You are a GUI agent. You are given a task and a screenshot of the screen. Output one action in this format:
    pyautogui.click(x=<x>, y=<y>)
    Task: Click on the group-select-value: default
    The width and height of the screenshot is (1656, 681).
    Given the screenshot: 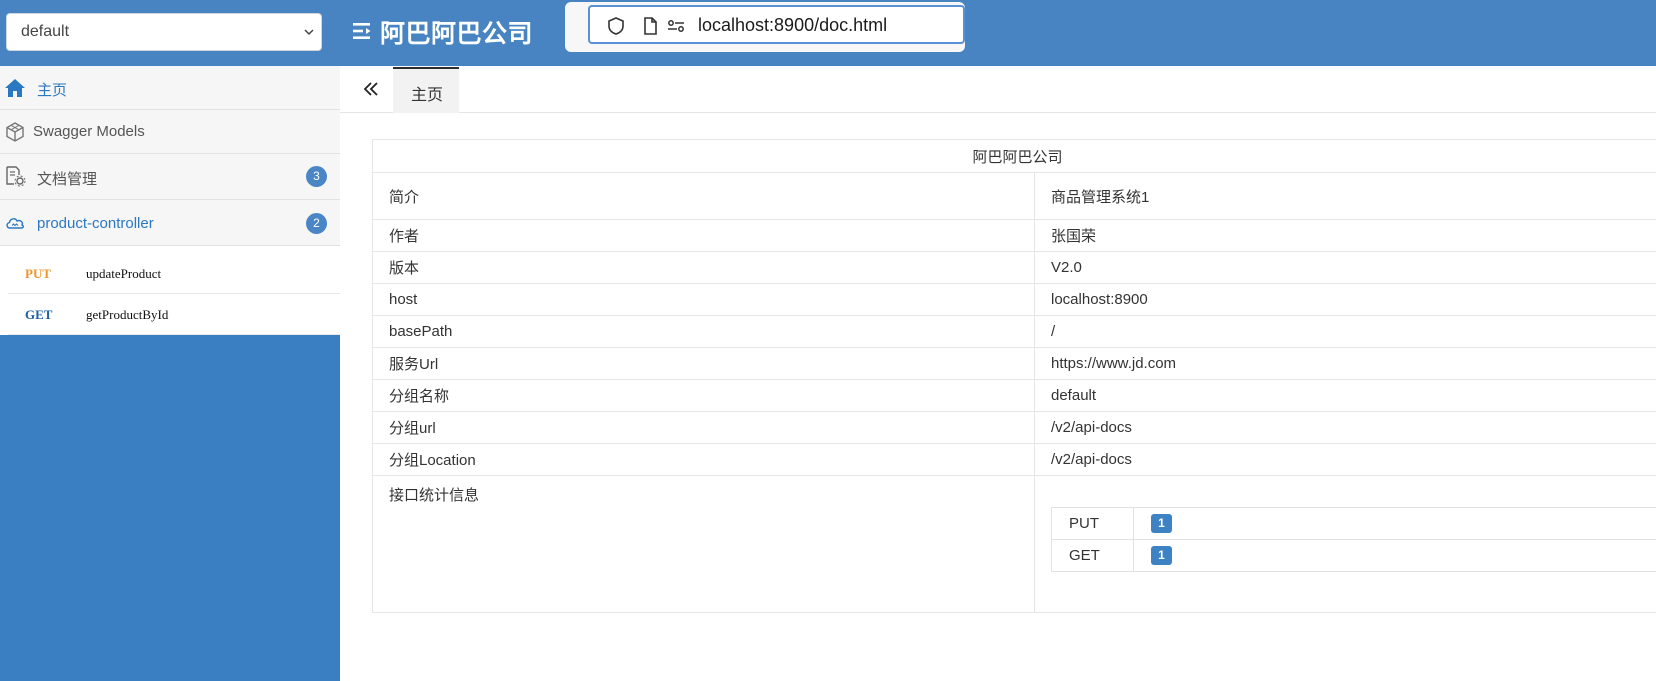 What is the action you would take?
    pyautogui.click(x=45, y=31)
    